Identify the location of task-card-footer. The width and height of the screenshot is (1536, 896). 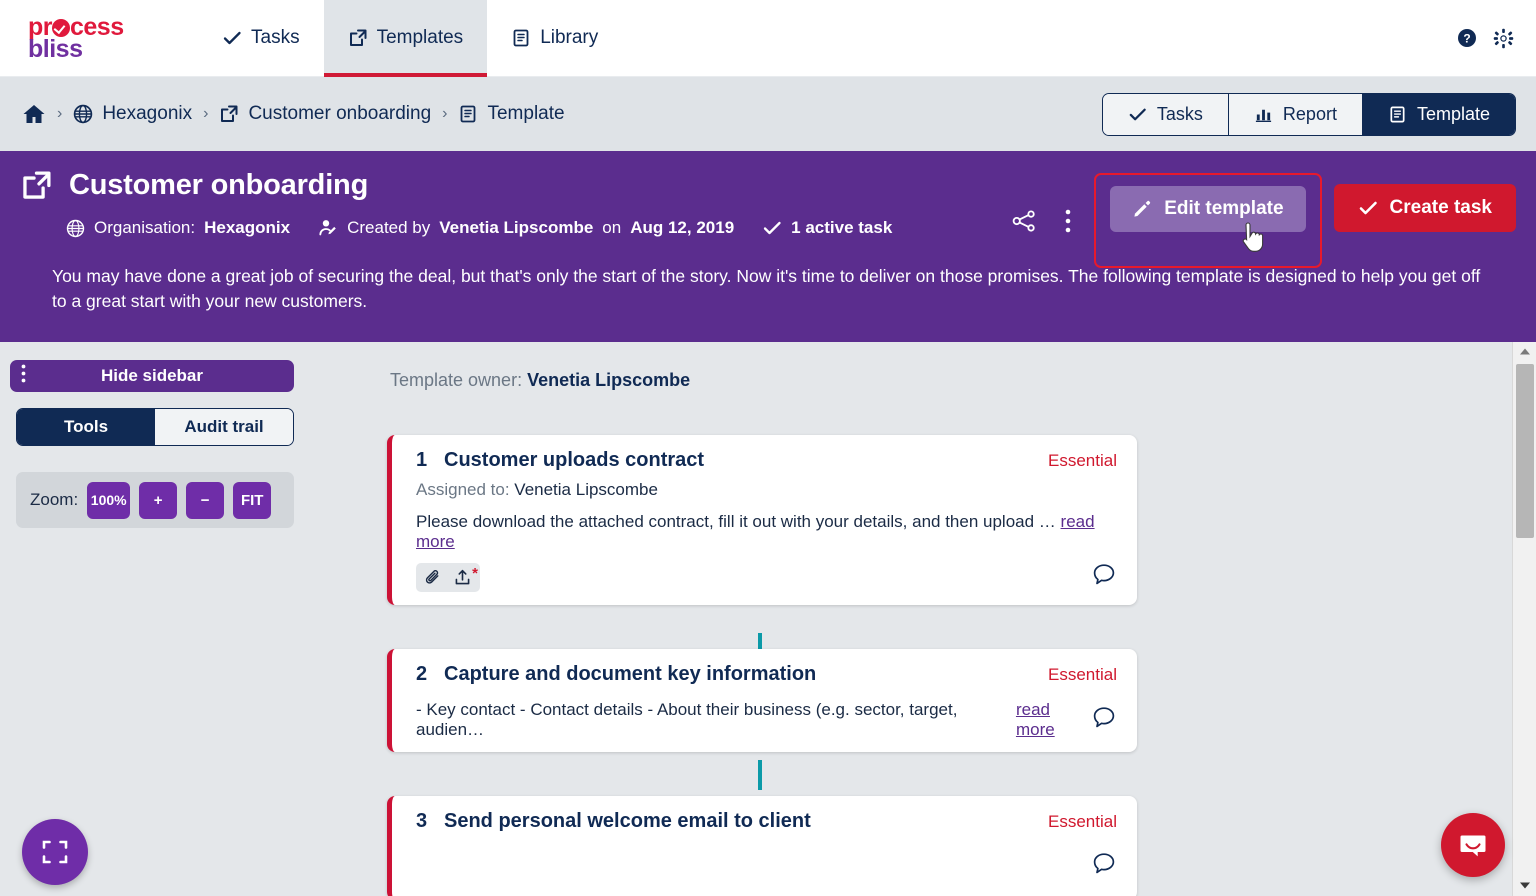
(766, 866).